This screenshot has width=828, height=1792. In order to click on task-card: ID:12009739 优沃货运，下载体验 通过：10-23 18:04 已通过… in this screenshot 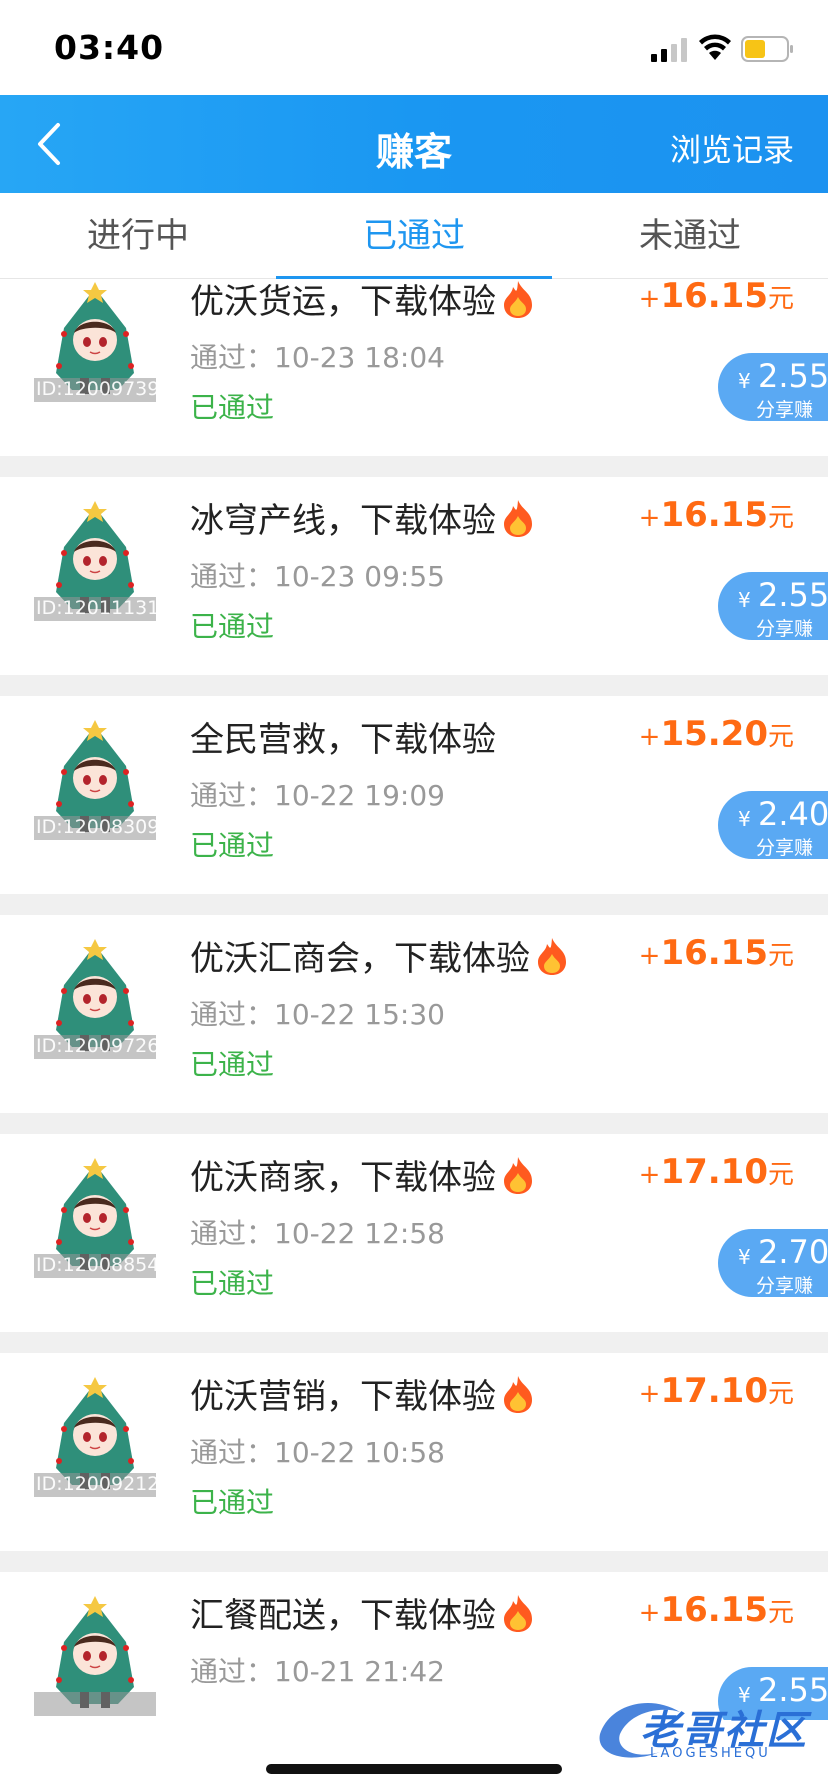, I will do `click(414, 368)`.